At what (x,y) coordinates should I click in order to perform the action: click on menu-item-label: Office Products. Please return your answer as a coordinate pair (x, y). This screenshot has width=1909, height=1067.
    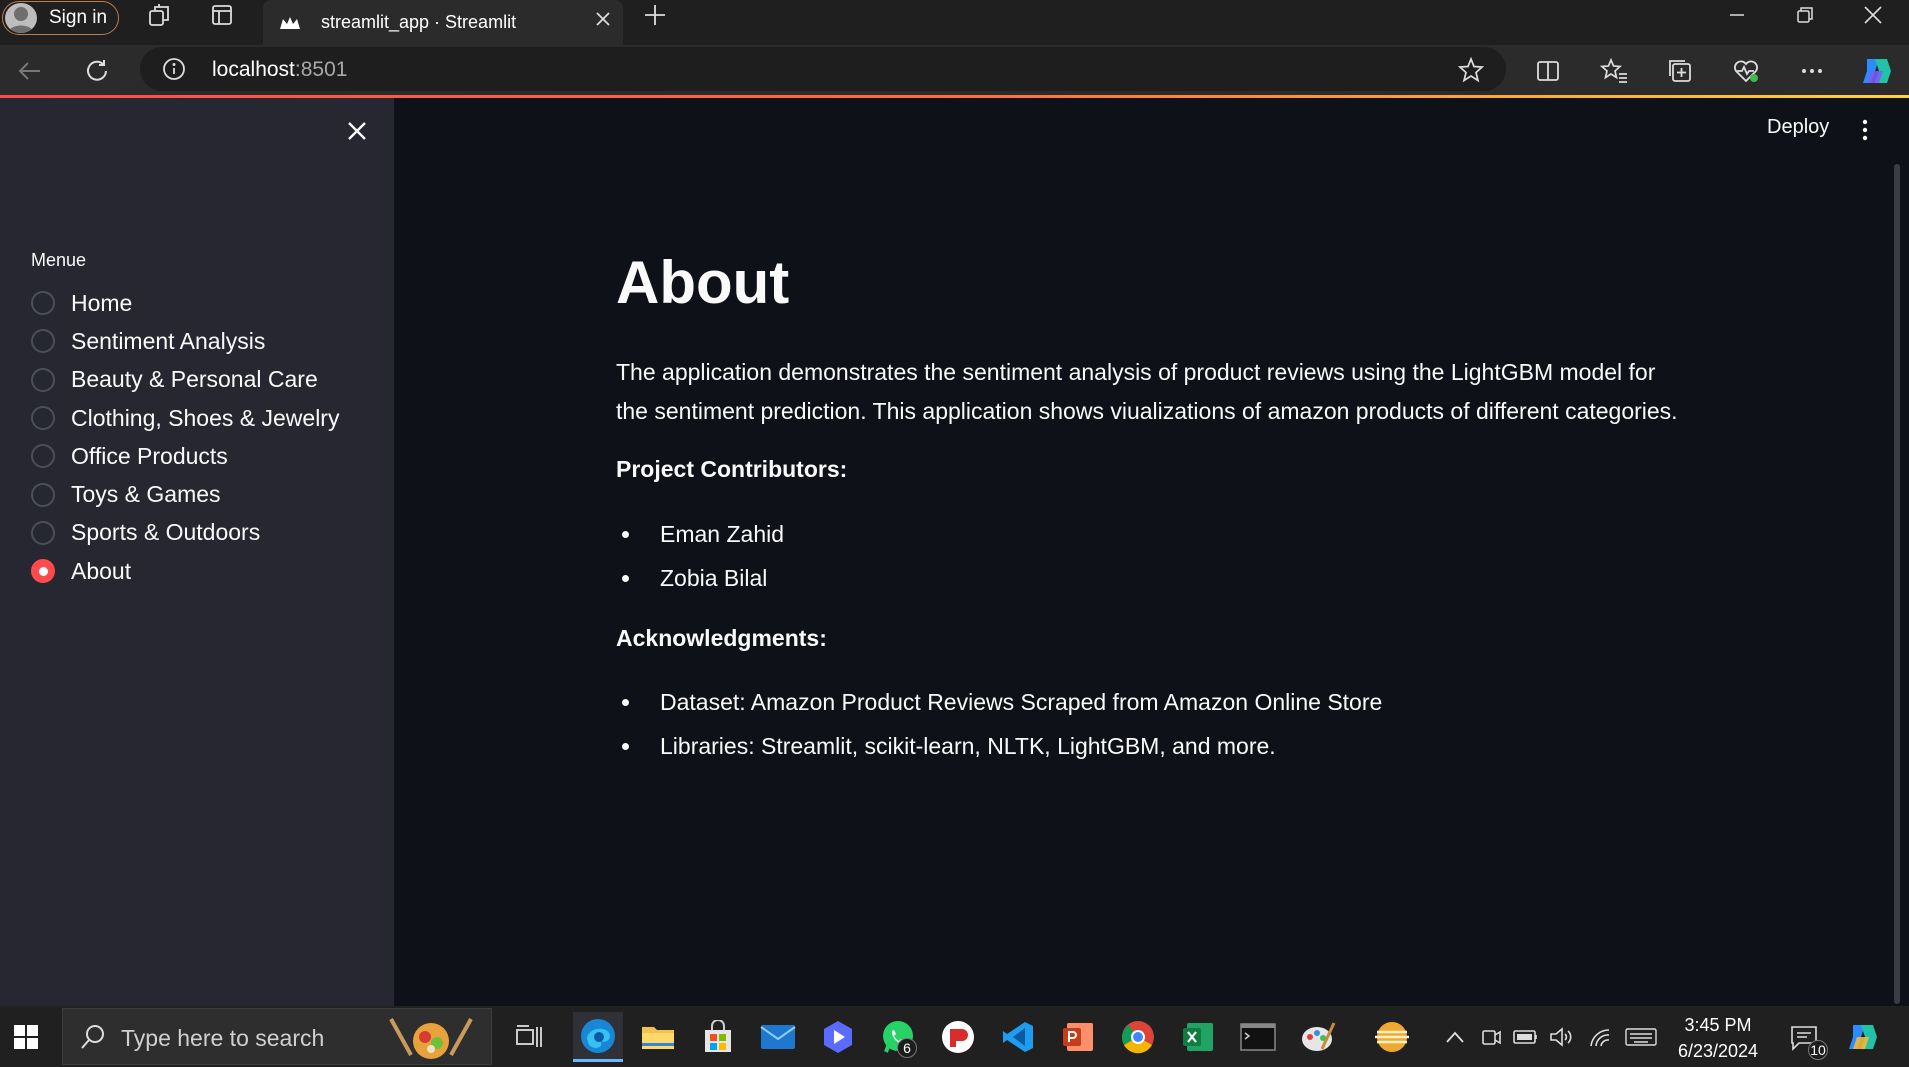
    Looking at the image, I should click on (149, 455).